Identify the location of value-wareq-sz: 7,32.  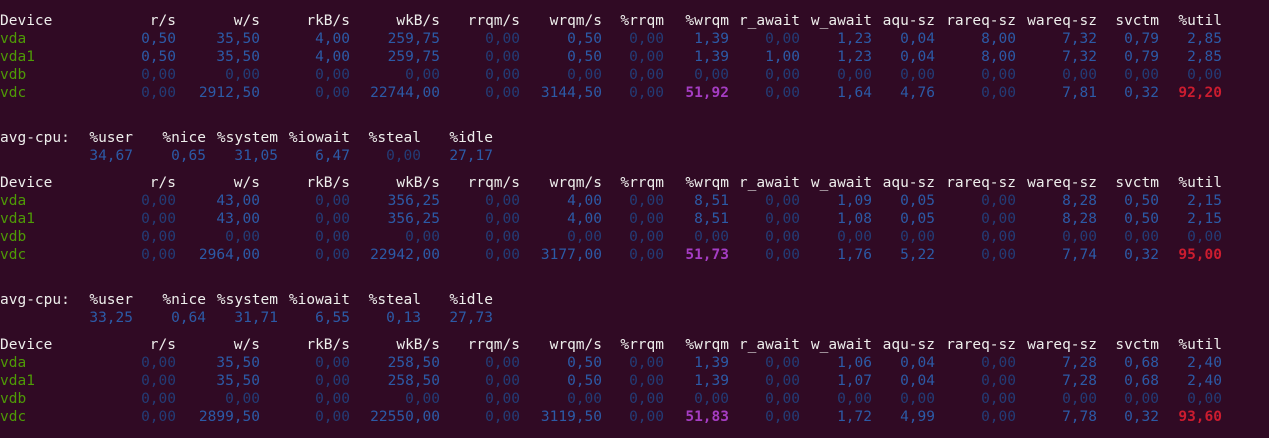
(1079, 57).